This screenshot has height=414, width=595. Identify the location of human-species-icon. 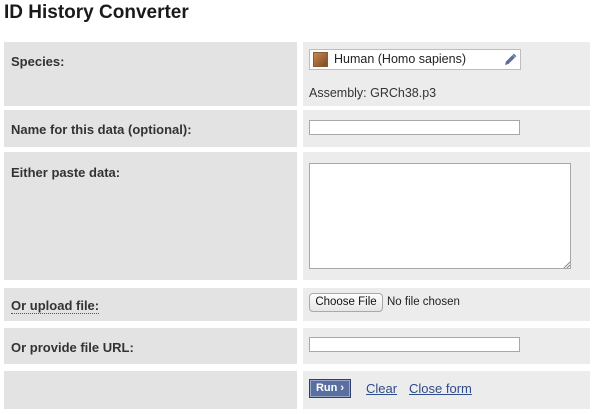
(320, 59).